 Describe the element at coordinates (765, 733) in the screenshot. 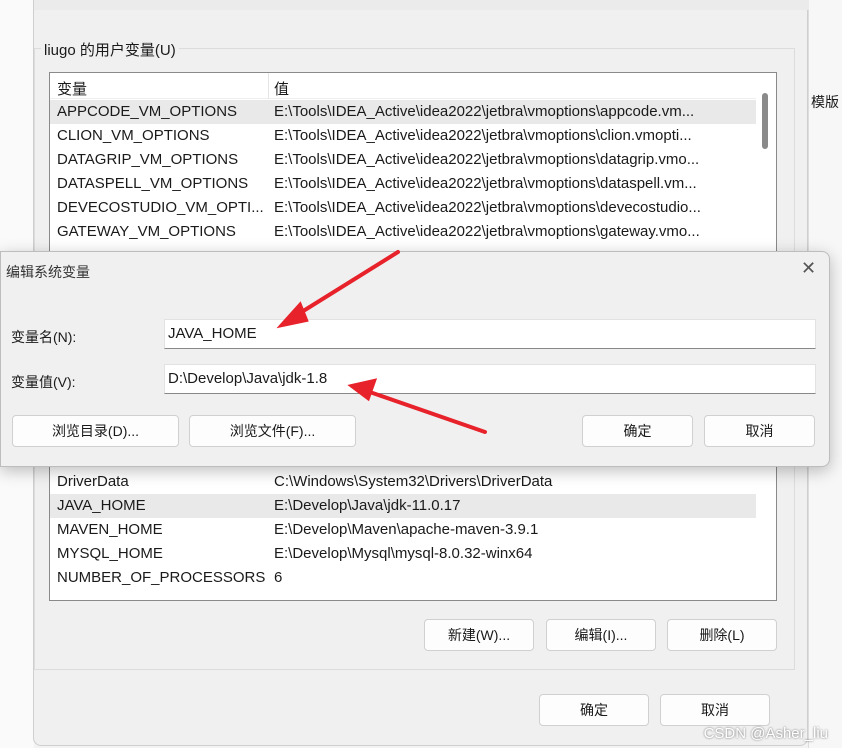

I see `watermark: CSDN @Asher_liu` at that location.